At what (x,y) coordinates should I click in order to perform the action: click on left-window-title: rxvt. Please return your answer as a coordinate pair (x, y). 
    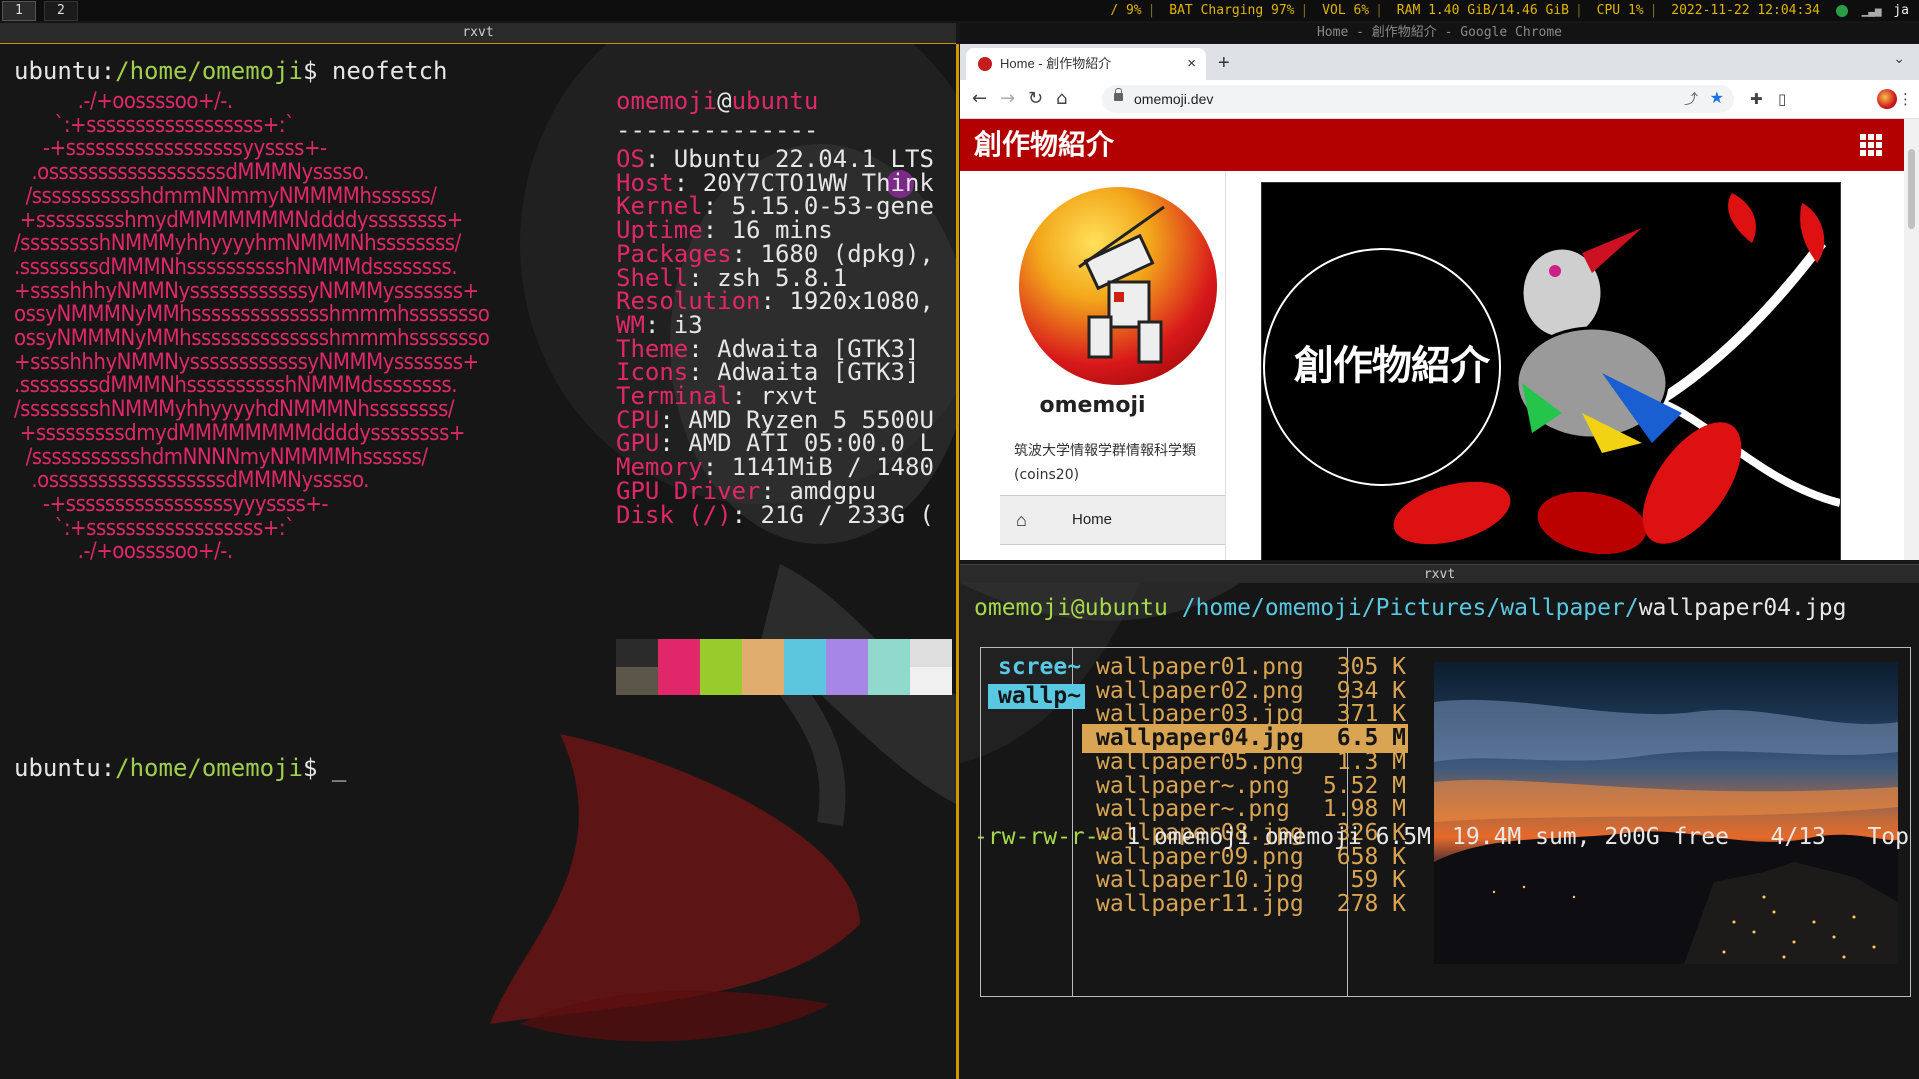
    Looking at the image, I should click on (478, 33).